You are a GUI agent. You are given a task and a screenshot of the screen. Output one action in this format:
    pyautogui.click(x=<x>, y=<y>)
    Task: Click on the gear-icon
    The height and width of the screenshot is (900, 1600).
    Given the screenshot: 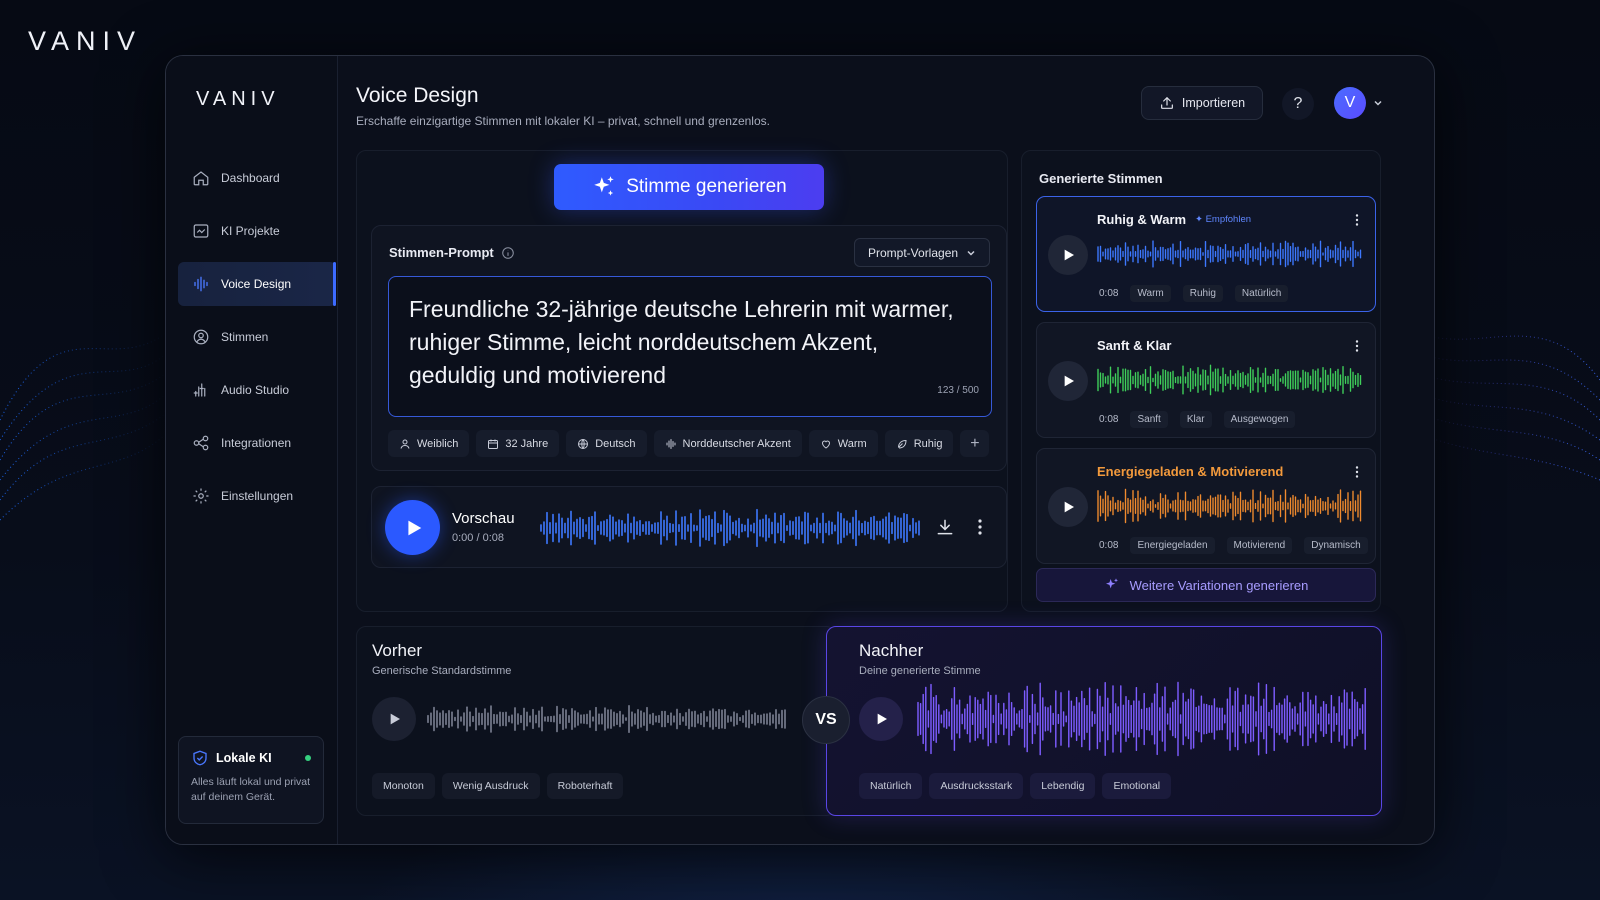 What is the action you would take?
    pyautogui.click(x=201, y=496)
    